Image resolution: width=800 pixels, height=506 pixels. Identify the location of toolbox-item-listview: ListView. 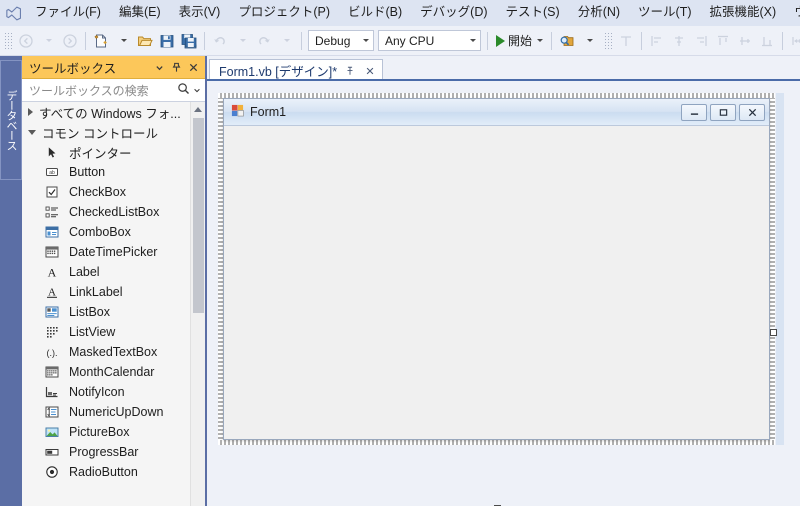
(113, 332).